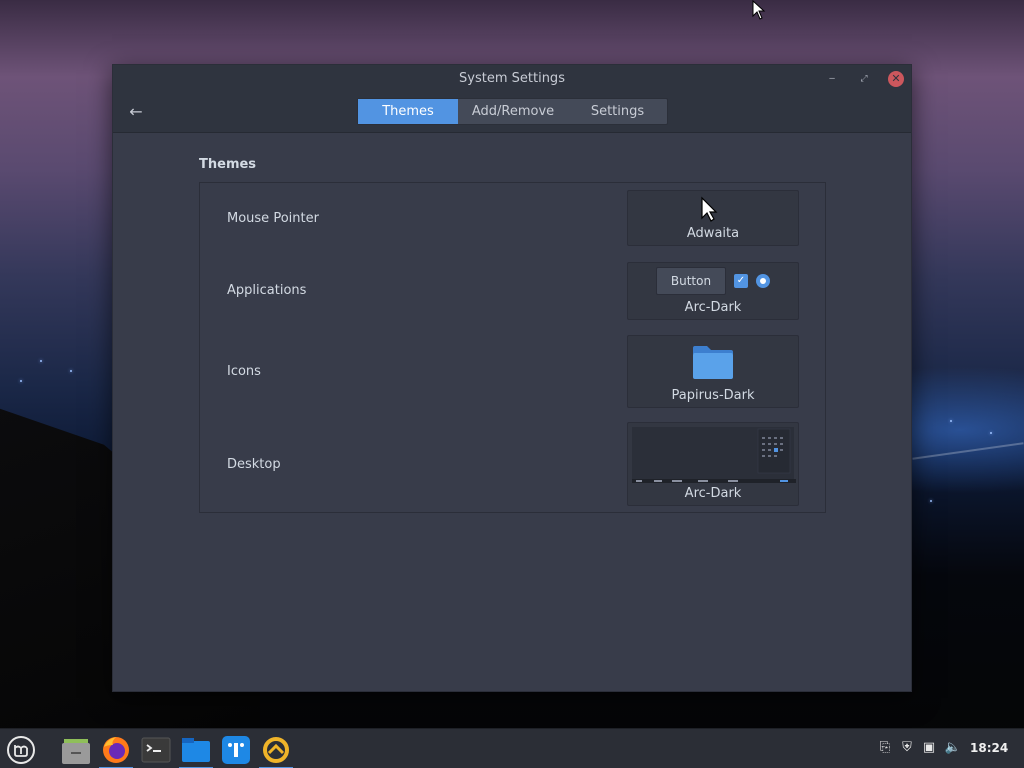 The height and width of the screenshot is (768, 1024). What do you see at coordinates (276, 750) in the screenshot?
I see `update-manager-icon` at bounding box center [276, 750].